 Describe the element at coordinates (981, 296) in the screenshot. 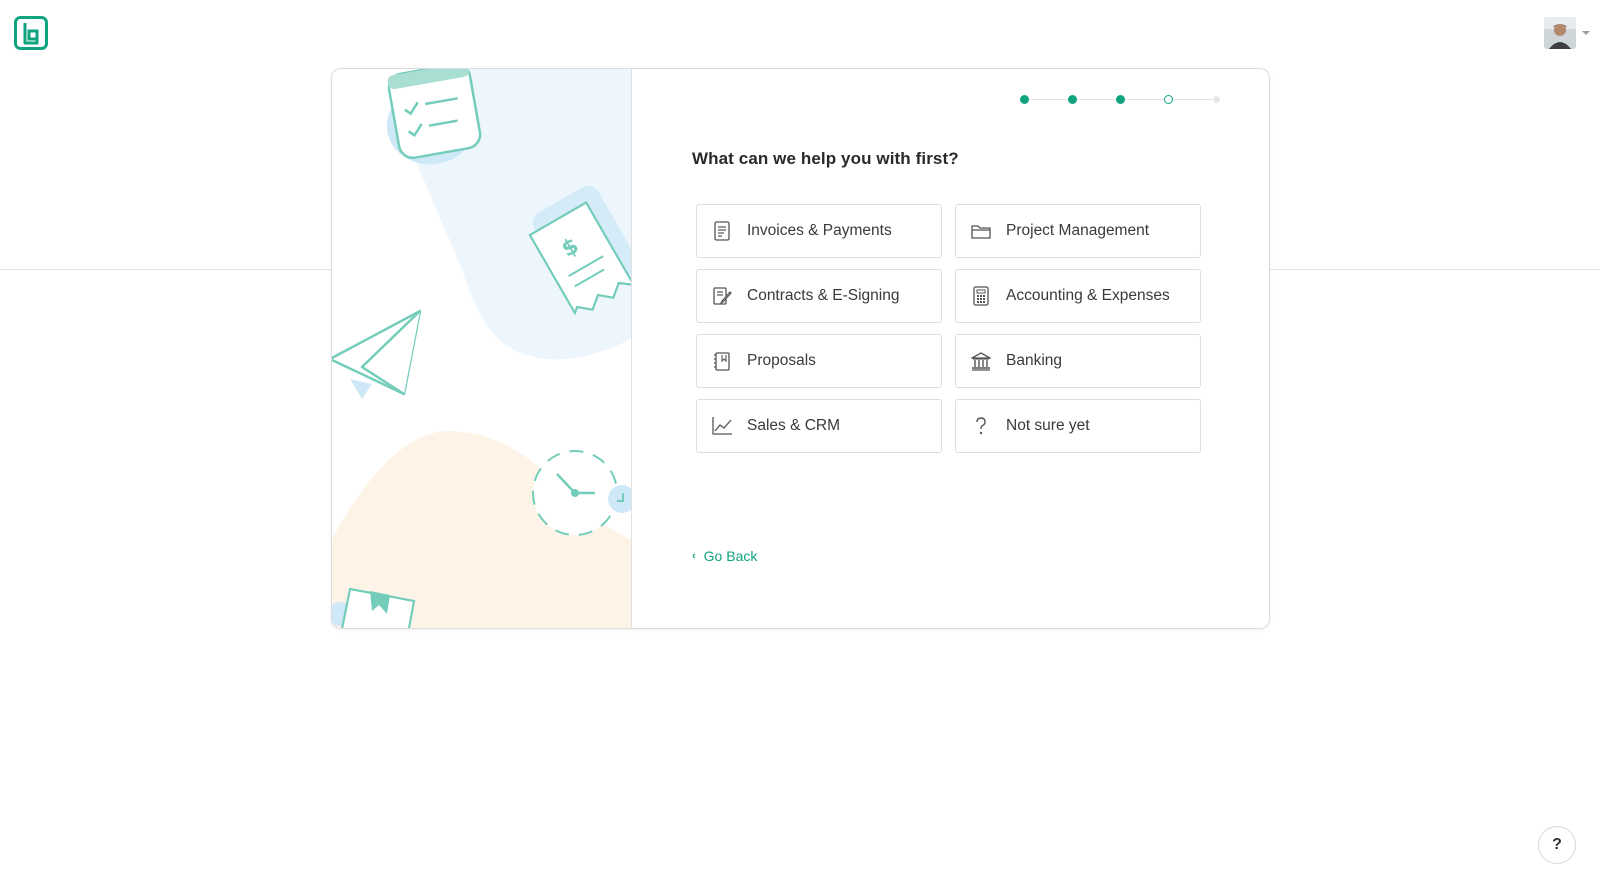

I see `calculator-icon` at that location.